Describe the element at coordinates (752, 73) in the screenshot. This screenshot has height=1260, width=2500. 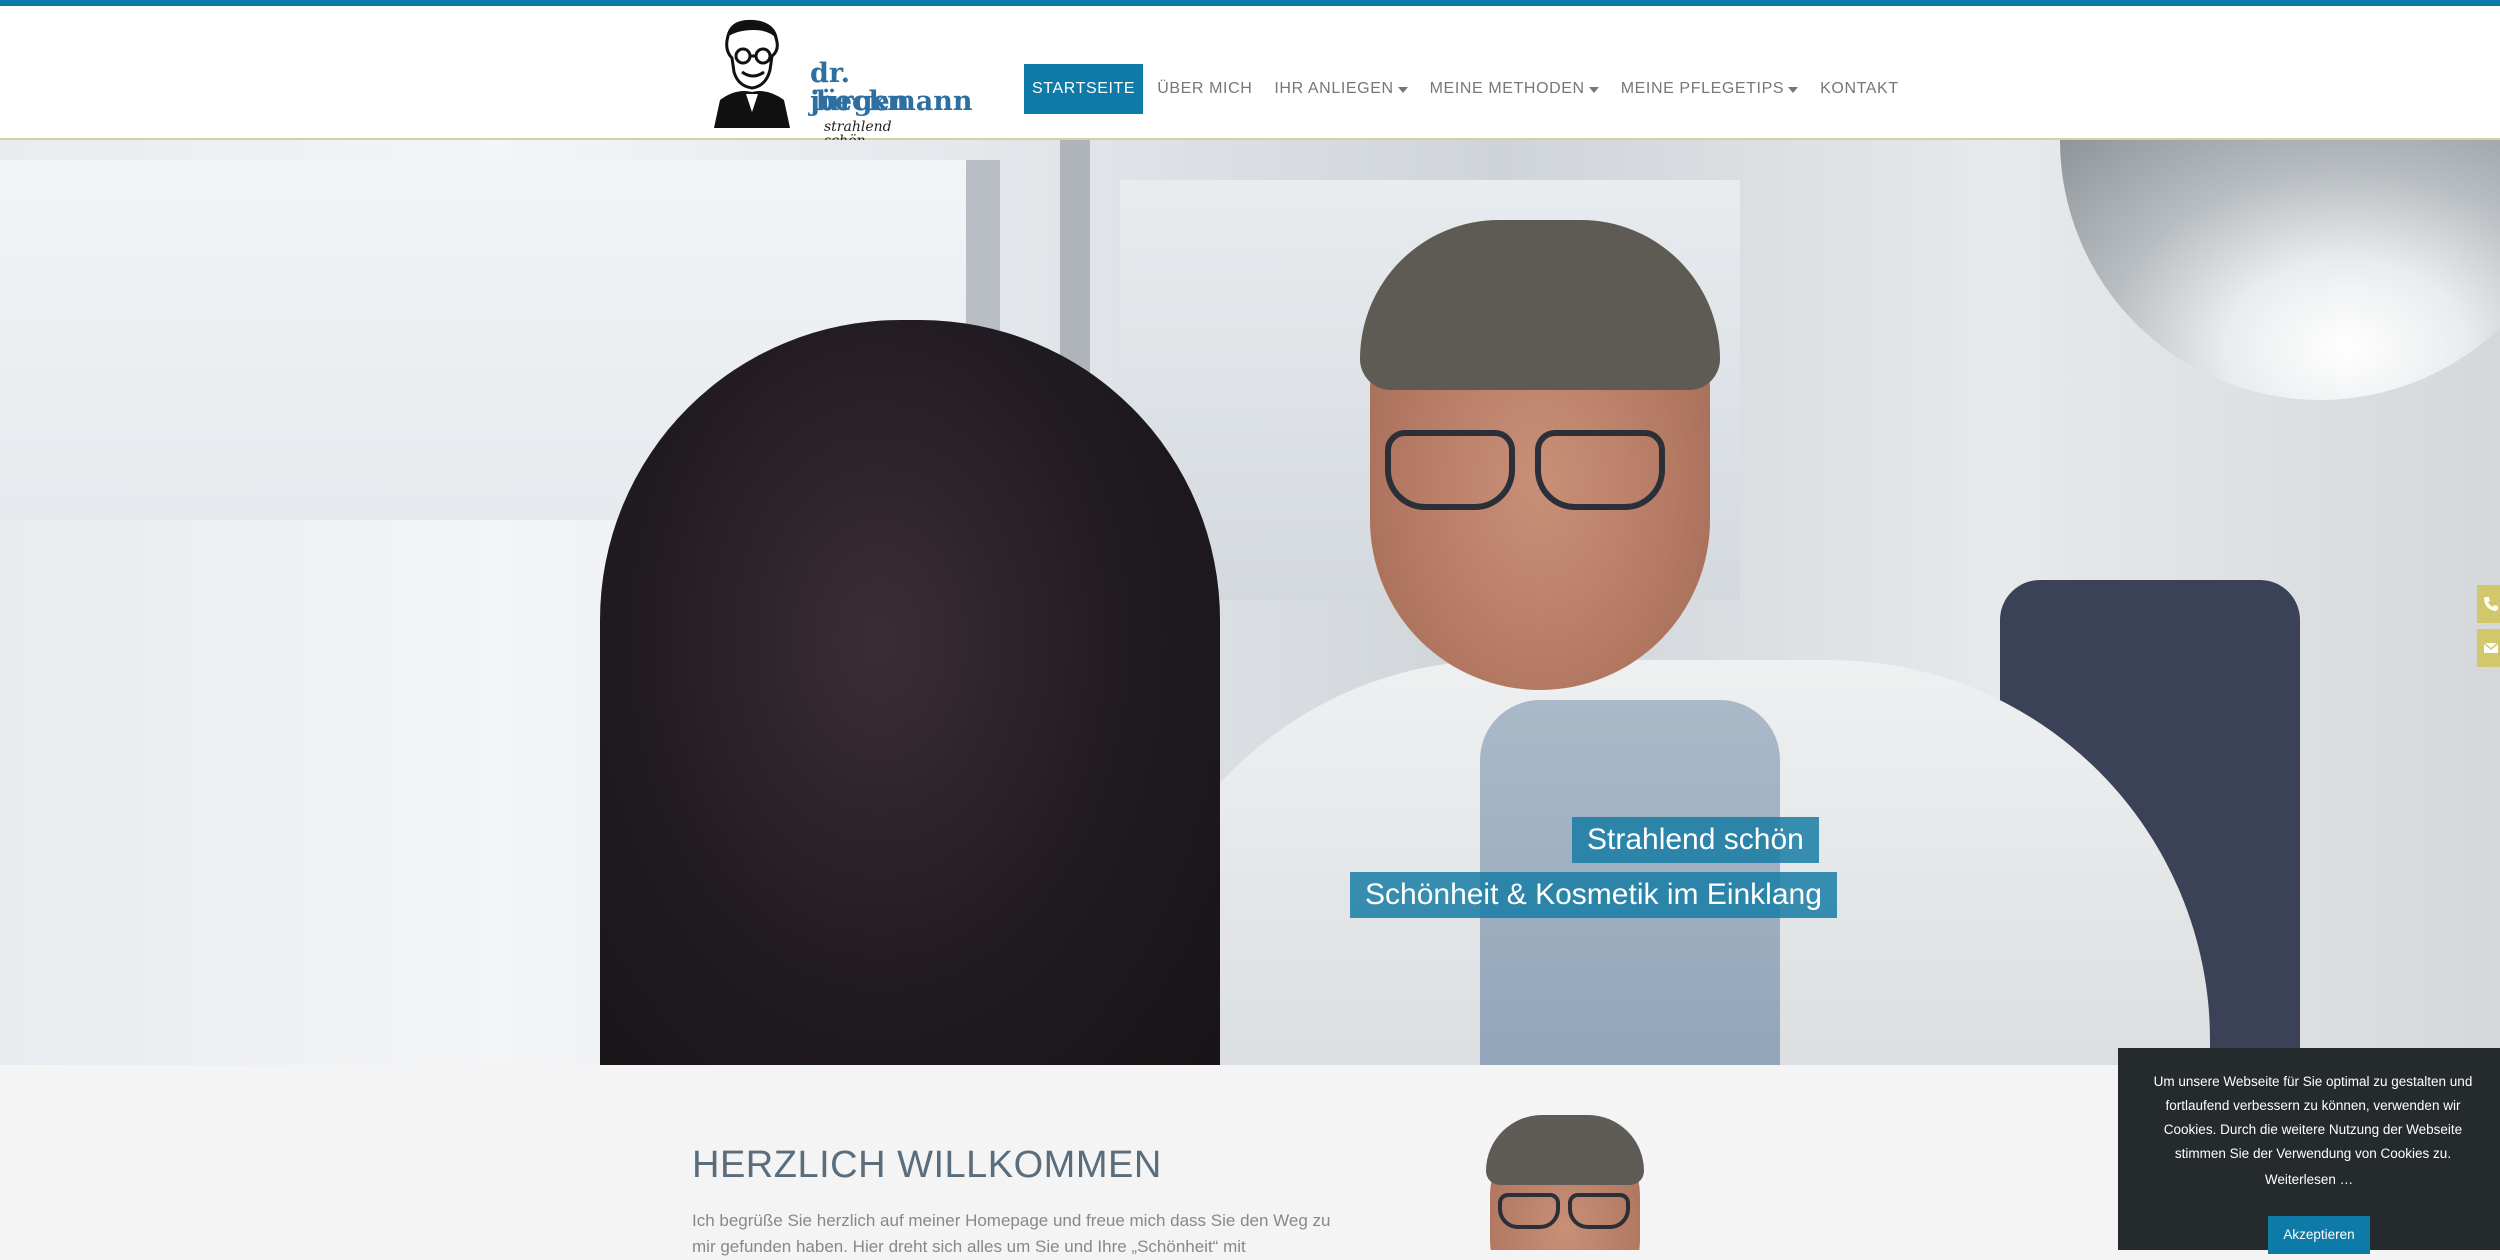
I see `logo-portrait-icon` at that location.